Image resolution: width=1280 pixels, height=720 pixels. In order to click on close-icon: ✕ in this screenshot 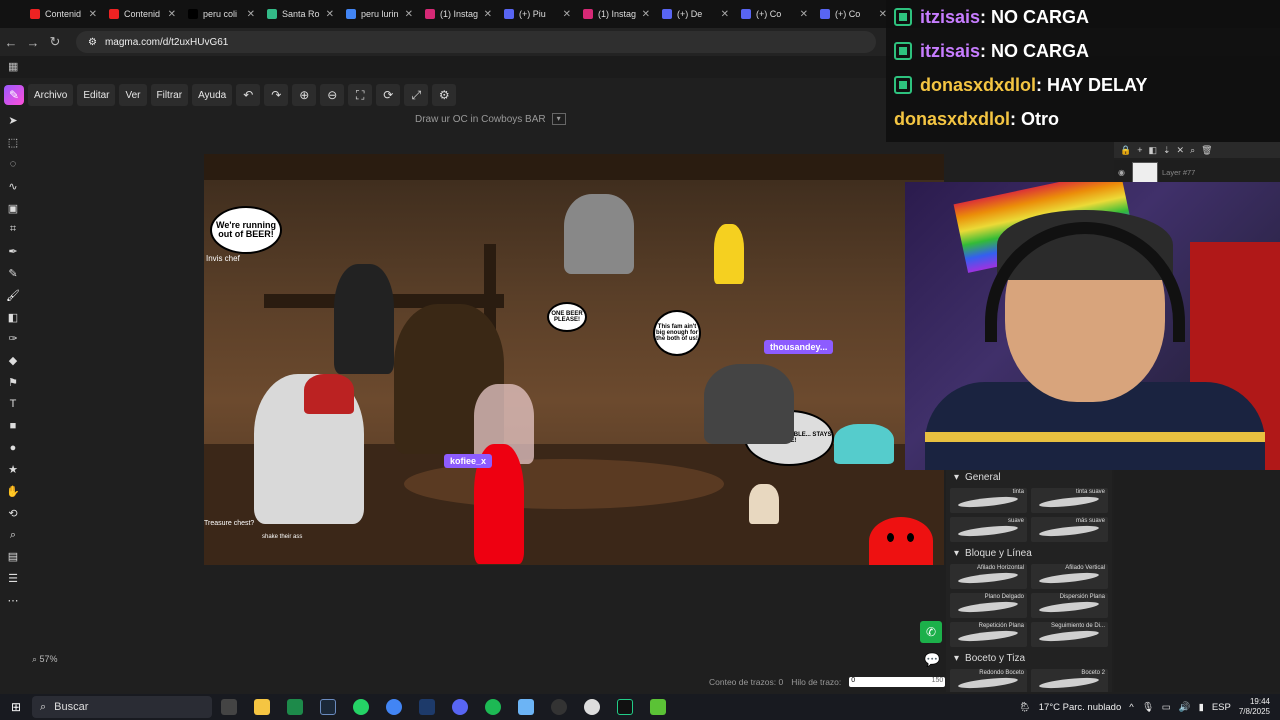, I will do `click(1181, 150)`.